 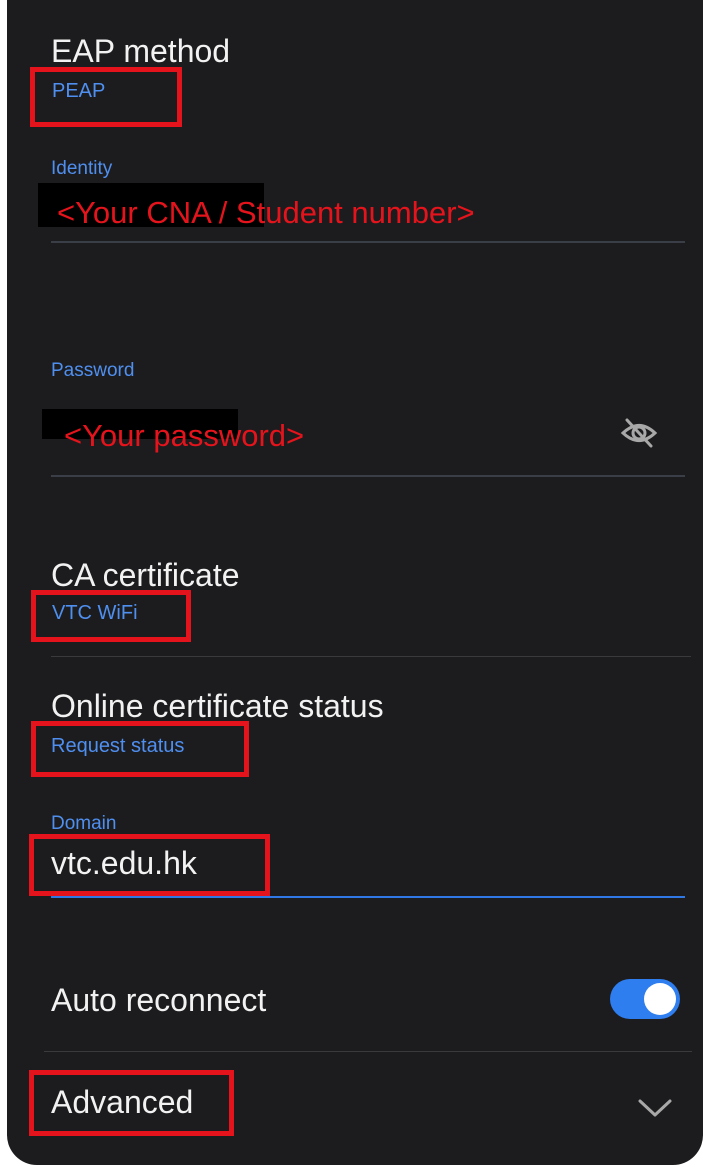 I want to click on highlight-box-eap, so click(x=106, y=97).